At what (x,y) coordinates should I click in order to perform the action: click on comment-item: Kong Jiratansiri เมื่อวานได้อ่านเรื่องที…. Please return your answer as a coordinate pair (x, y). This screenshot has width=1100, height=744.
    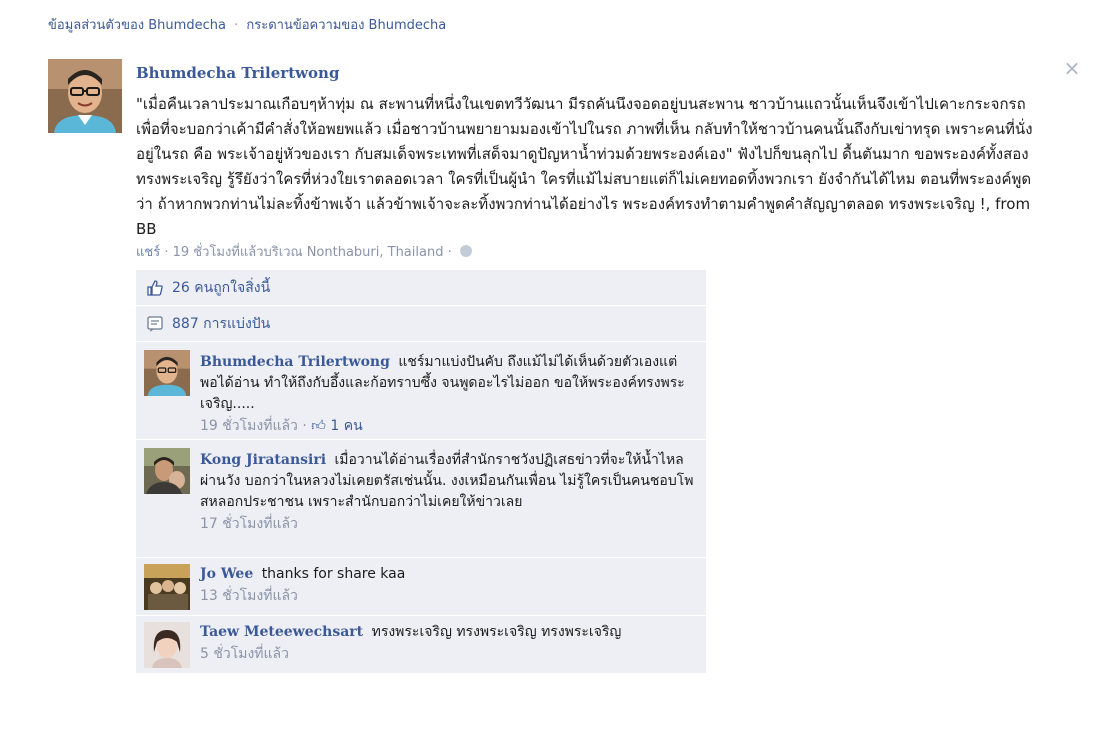
    Looking at the image, I should click on (421, 499).